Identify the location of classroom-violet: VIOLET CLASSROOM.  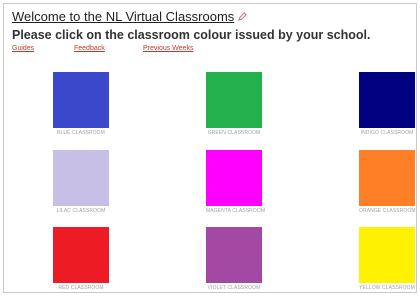
(234, 259).